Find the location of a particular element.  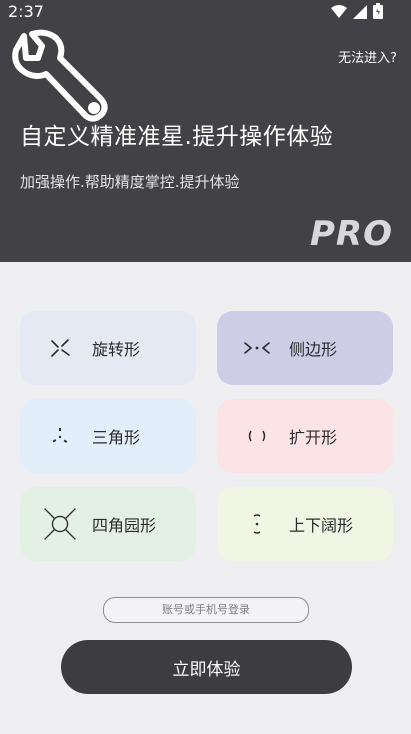

start-experience-button: 立即体验 is located at coordinates (206, 667).